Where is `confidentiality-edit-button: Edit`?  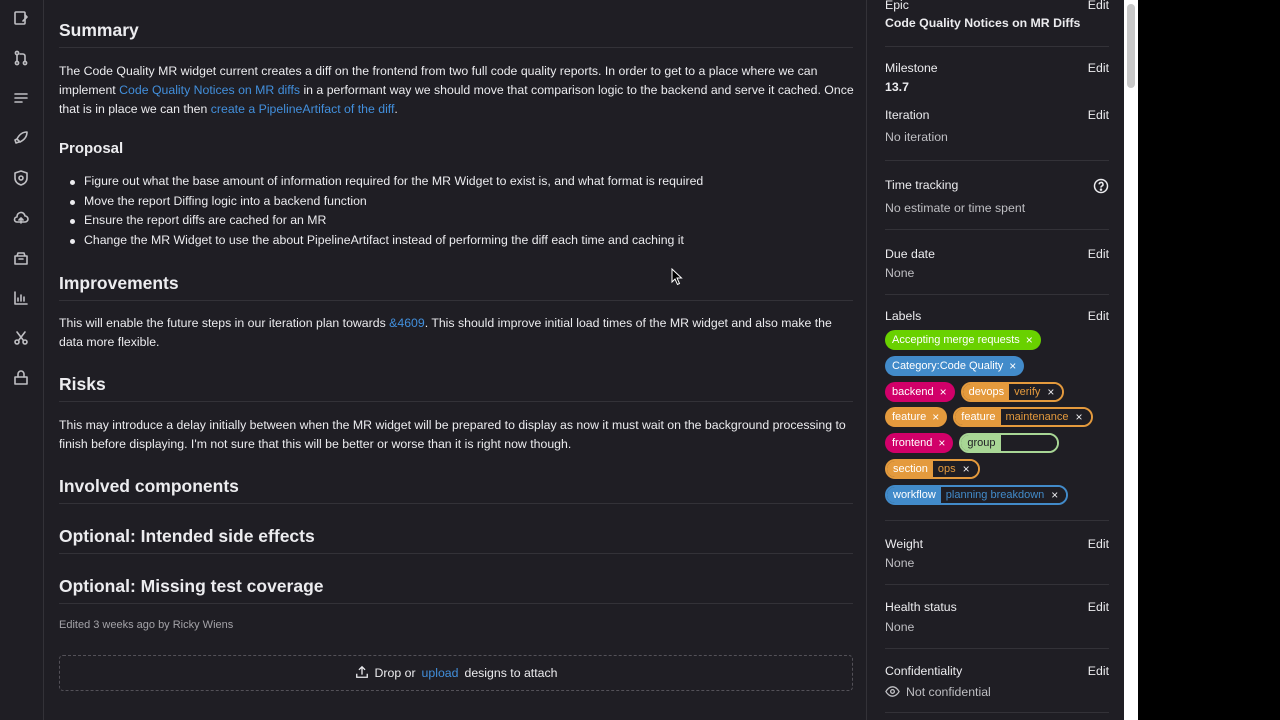 confidentiality-edit-button: Edit is located at coordinates (1098, 671).